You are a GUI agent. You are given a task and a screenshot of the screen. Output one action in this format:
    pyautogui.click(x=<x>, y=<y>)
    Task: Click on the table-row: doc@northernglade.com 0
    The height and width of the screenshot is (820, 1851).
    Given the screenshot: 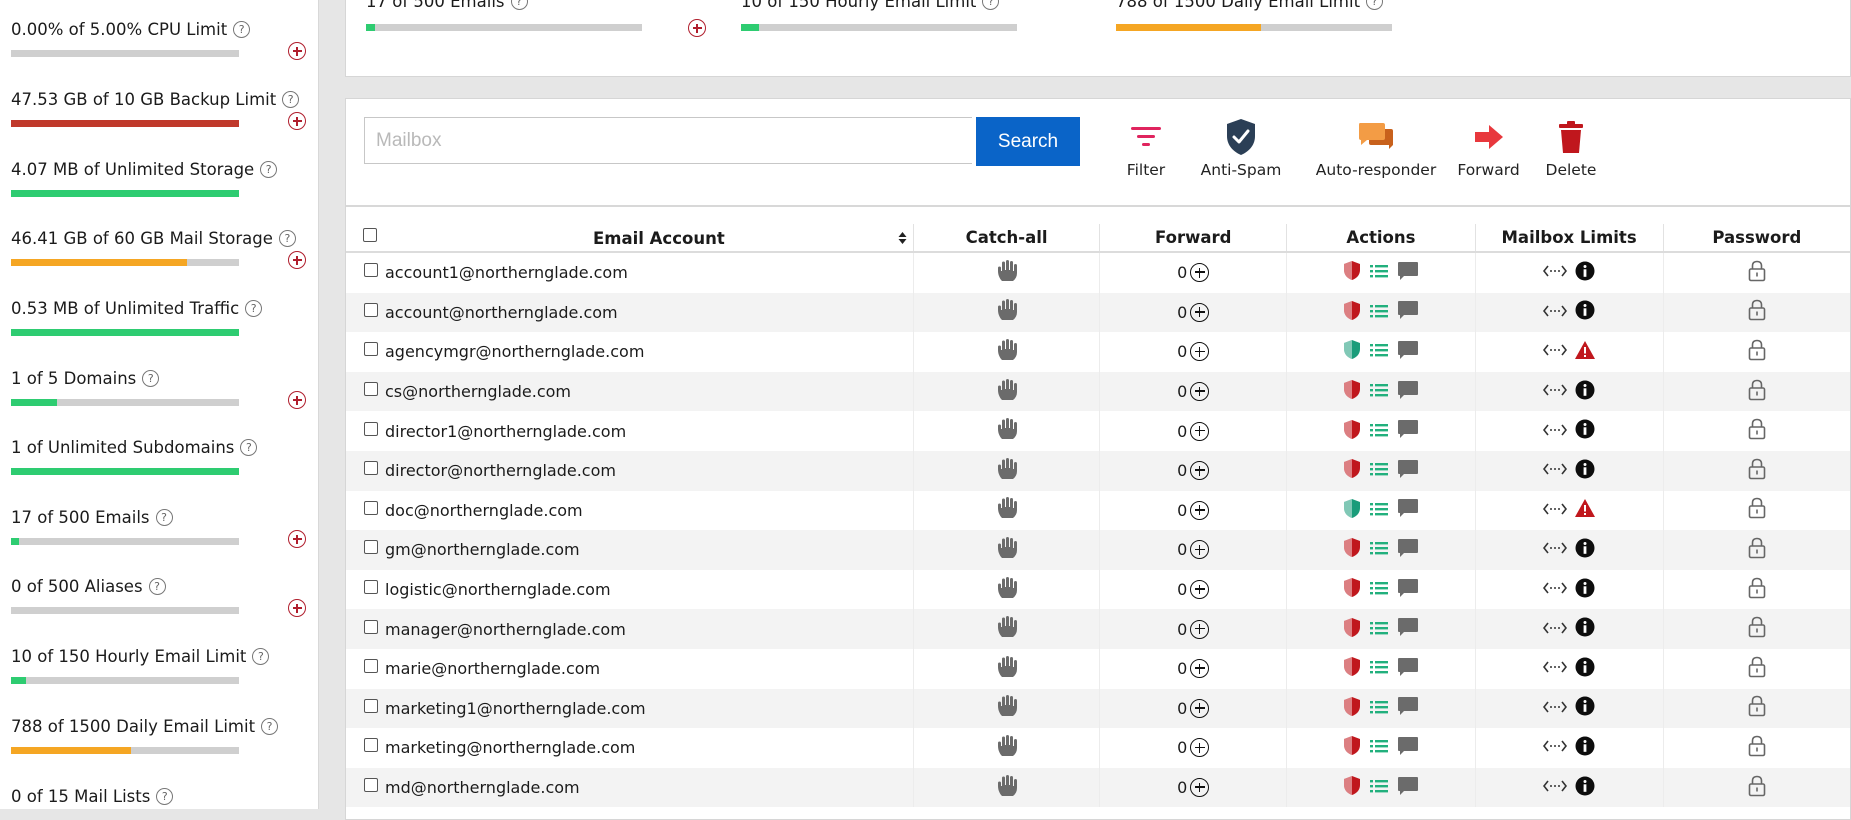 What is the action you would take?
    pyautogui.click(x=1098, y=510)
    